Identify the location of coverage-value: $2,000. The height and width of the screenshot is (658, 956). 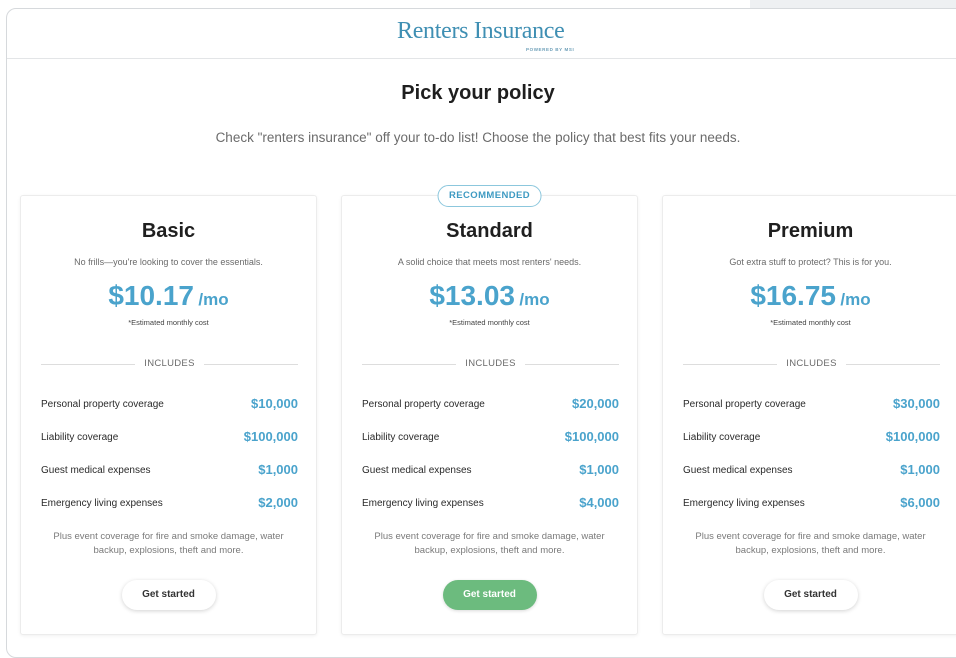
(278, 502).